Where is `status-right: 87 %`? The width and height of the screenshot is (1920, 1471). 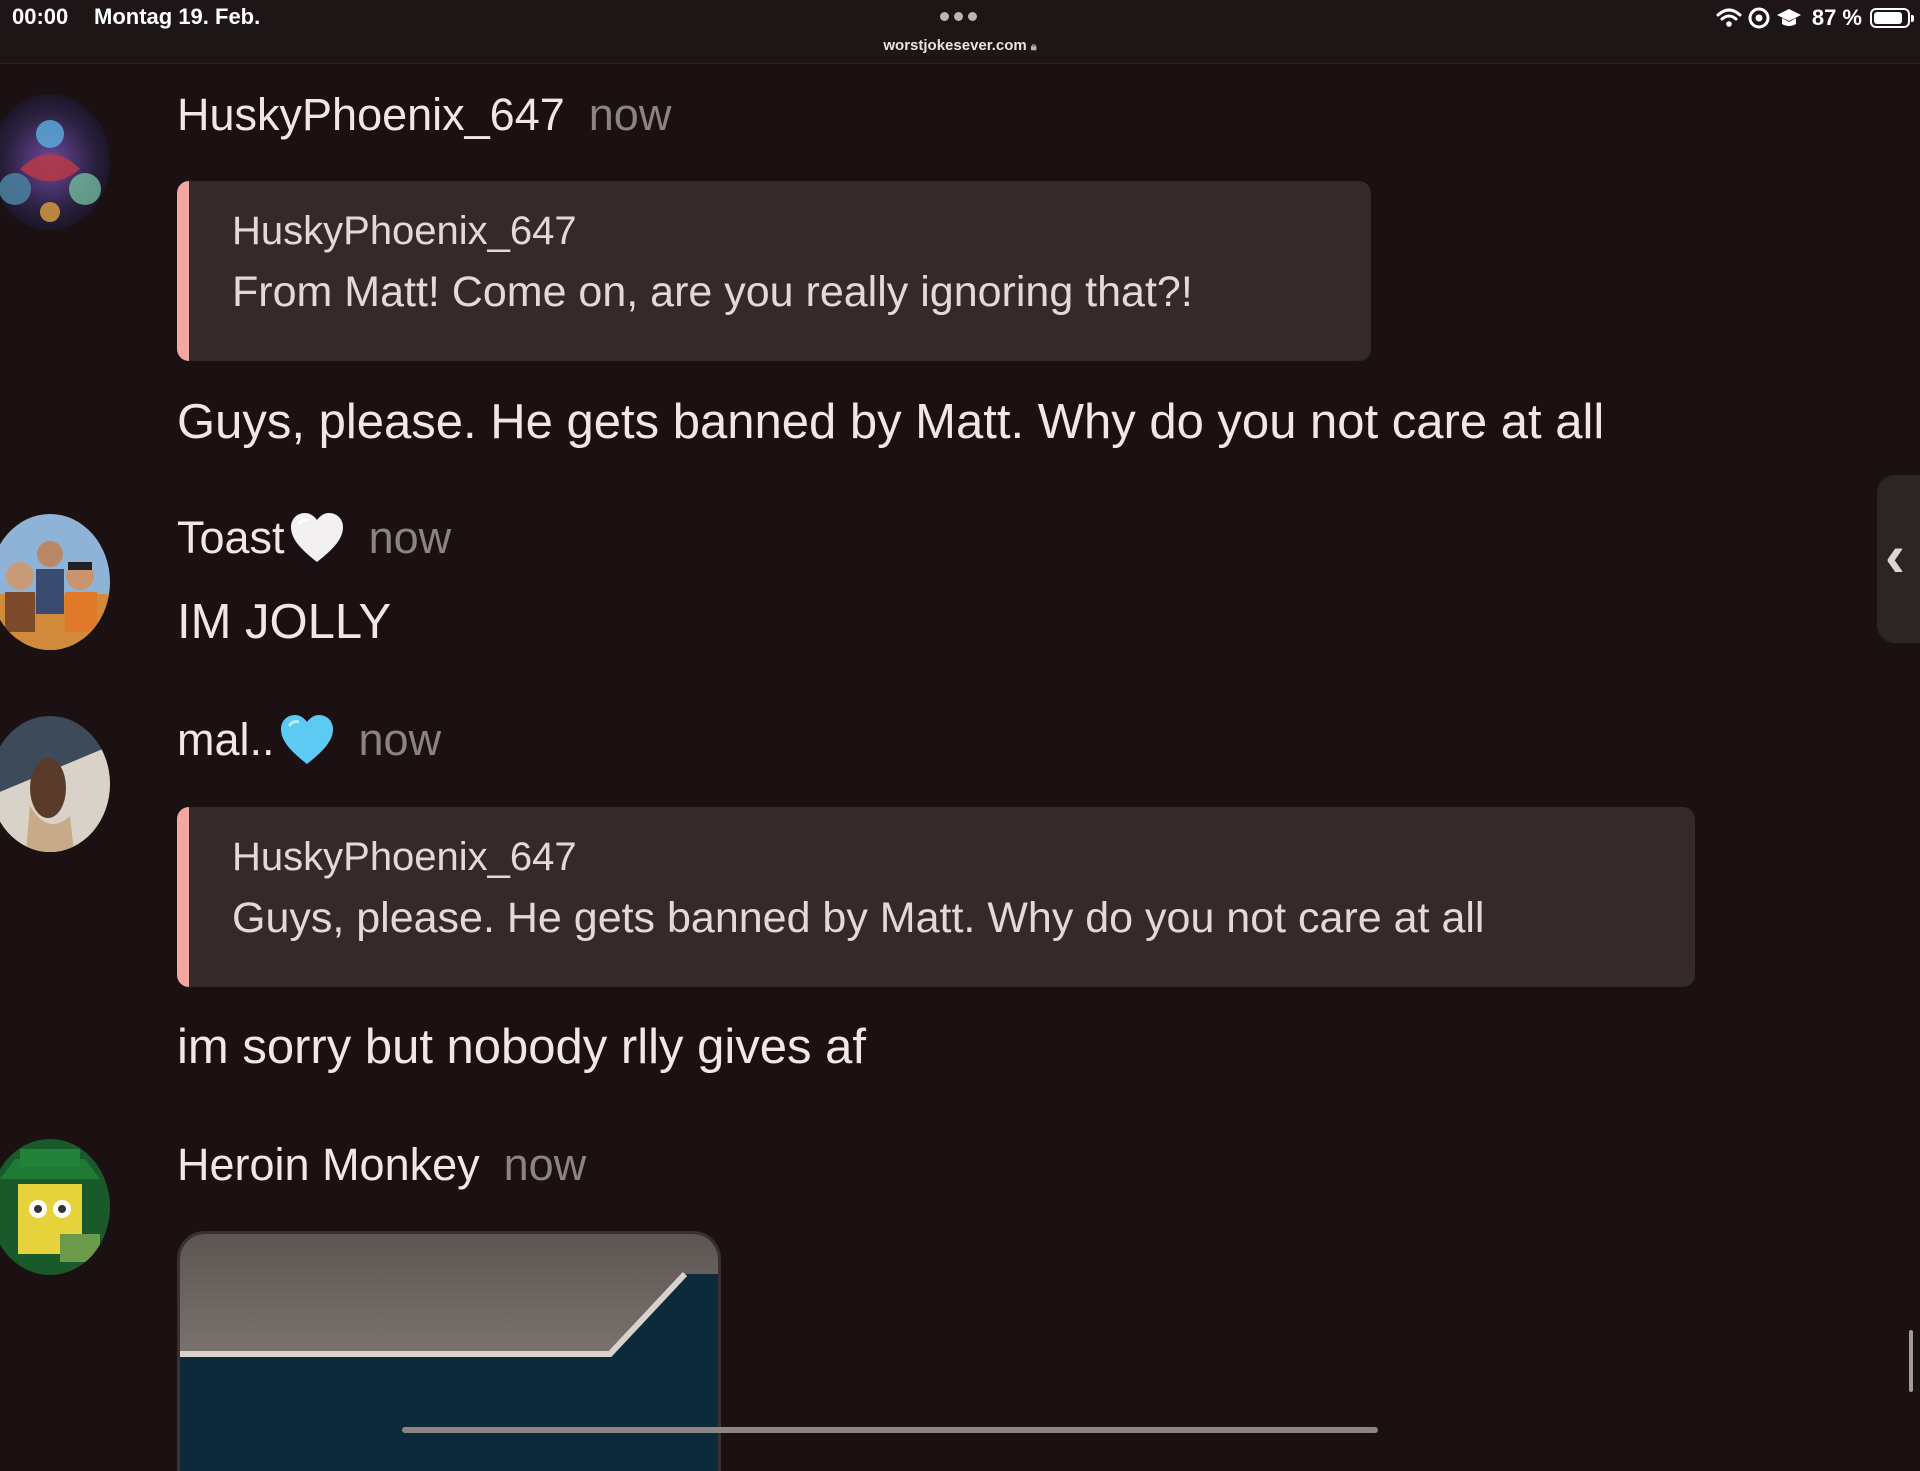 status-right: 87 % is located at coordinates (1815, 18).